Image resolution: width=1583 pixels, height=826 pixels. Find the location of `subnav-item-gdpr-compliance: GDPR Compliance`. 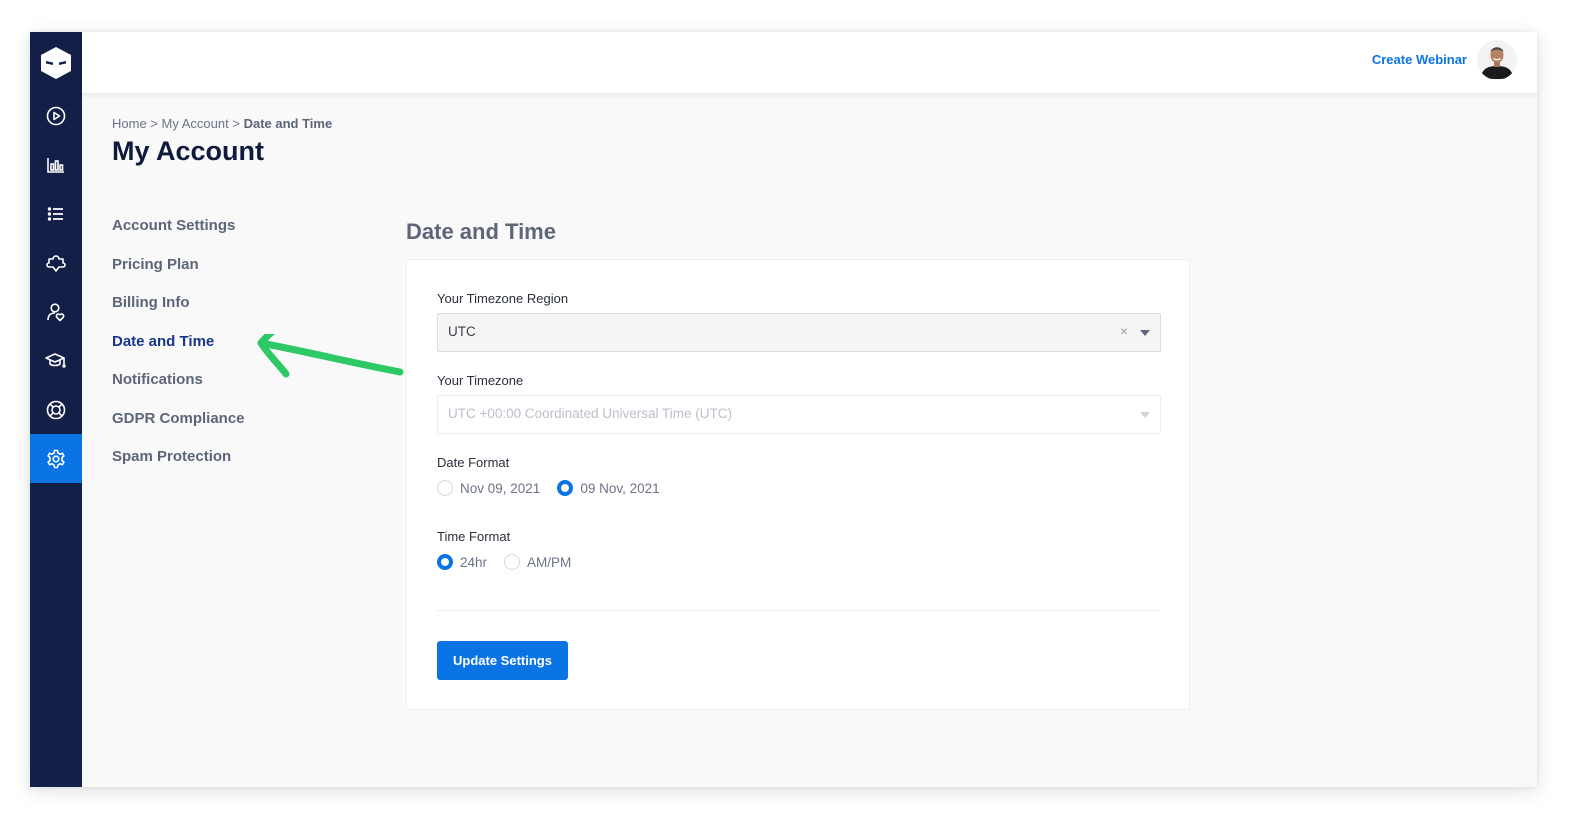

subnav-item-gdpr-compliance: GDPR Compliance is located at coordinates (178, 428).